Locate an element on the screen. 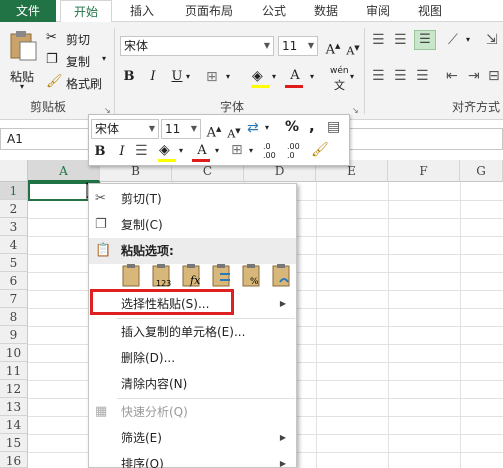 The width and height of the screenshot is (503, 468). row-header: 3 is located at coordinates (14, 227).